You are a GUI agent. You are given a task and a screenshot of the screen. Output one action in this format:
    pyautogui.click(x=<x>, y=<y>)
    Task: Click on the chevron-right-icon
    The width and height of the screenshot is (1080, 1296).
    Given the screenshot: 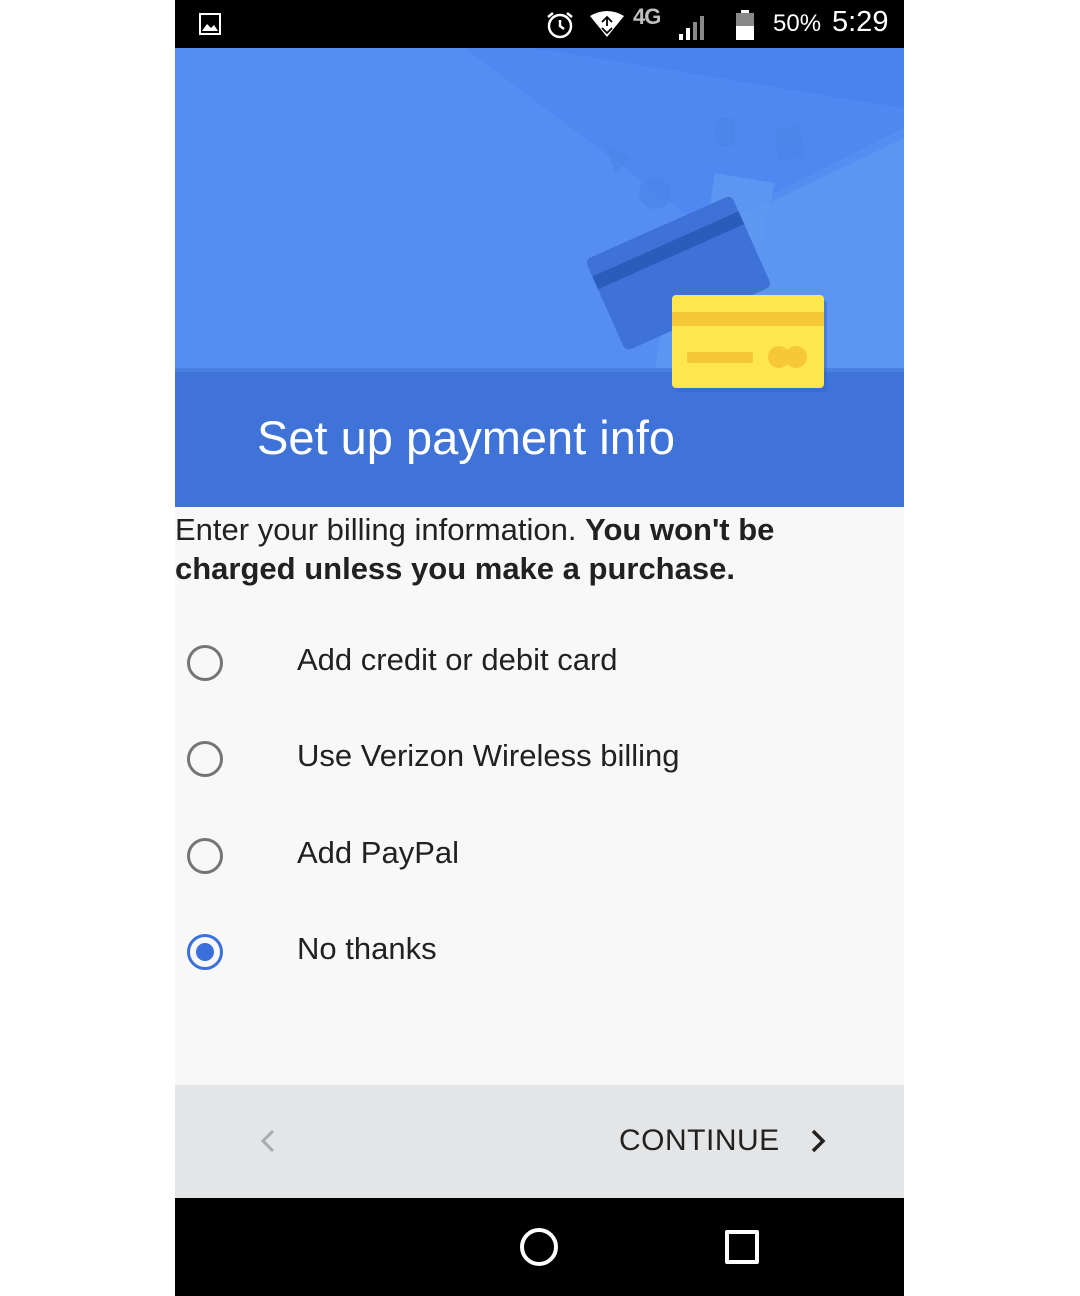 What is the action you would take?
    pyautogui.click(x=818, y=1141)
    